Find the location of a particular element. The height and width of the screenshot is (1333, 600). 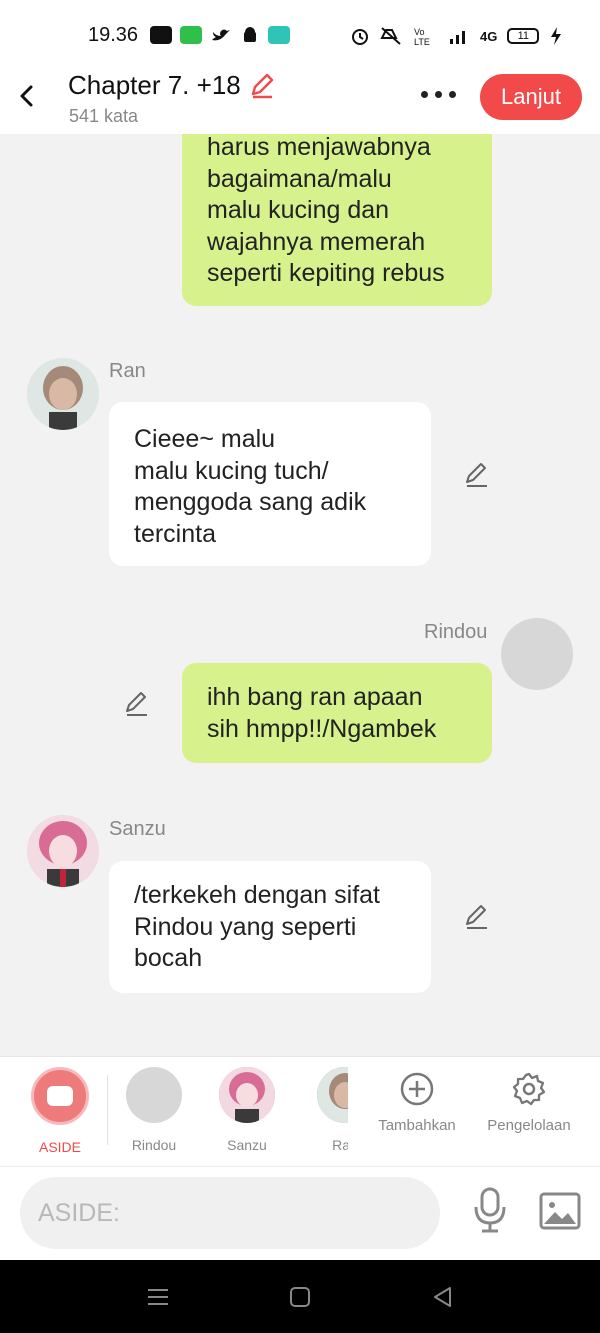

mute-icon is located at coordinates (390, 36).